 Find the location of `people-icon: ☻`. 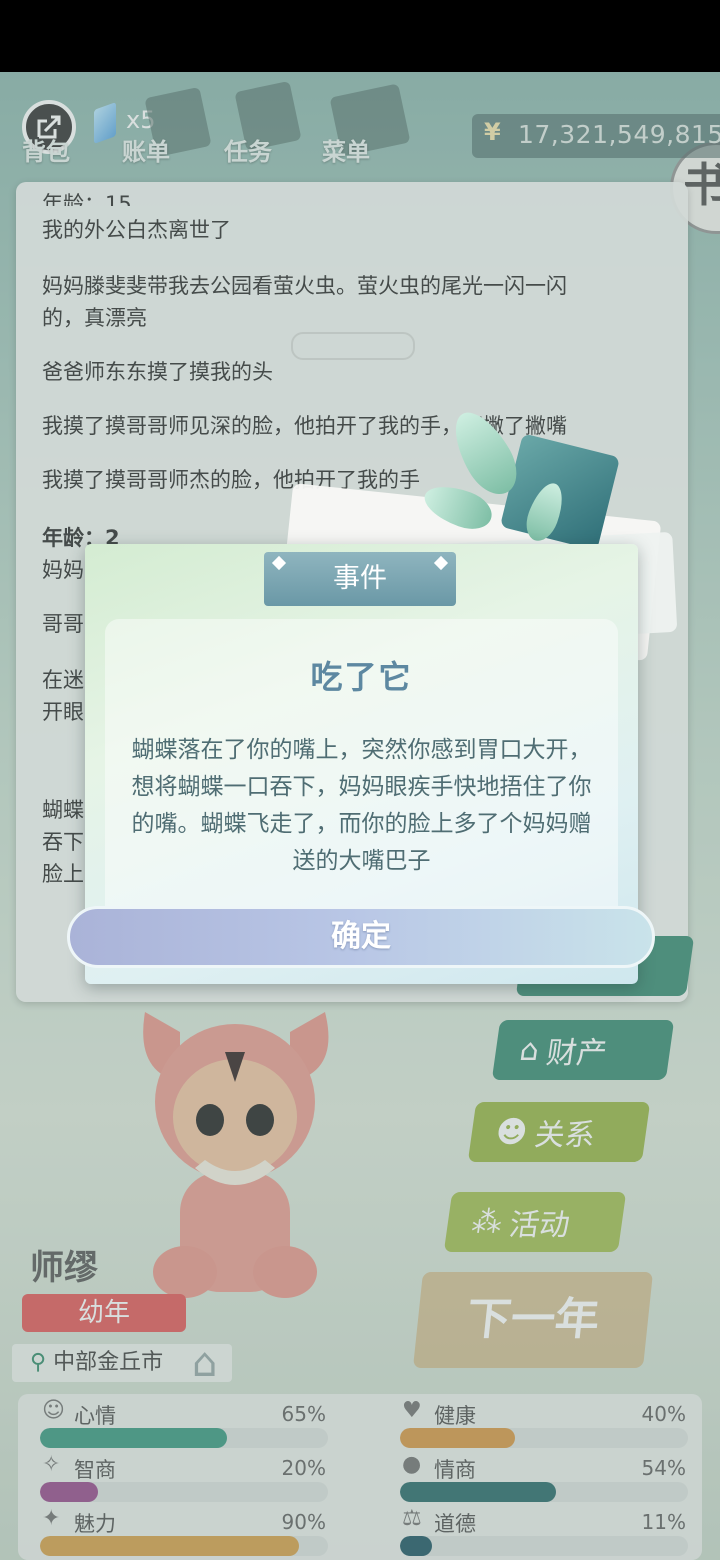

people-icon: ☻ is located at coordinates (511, 1132).